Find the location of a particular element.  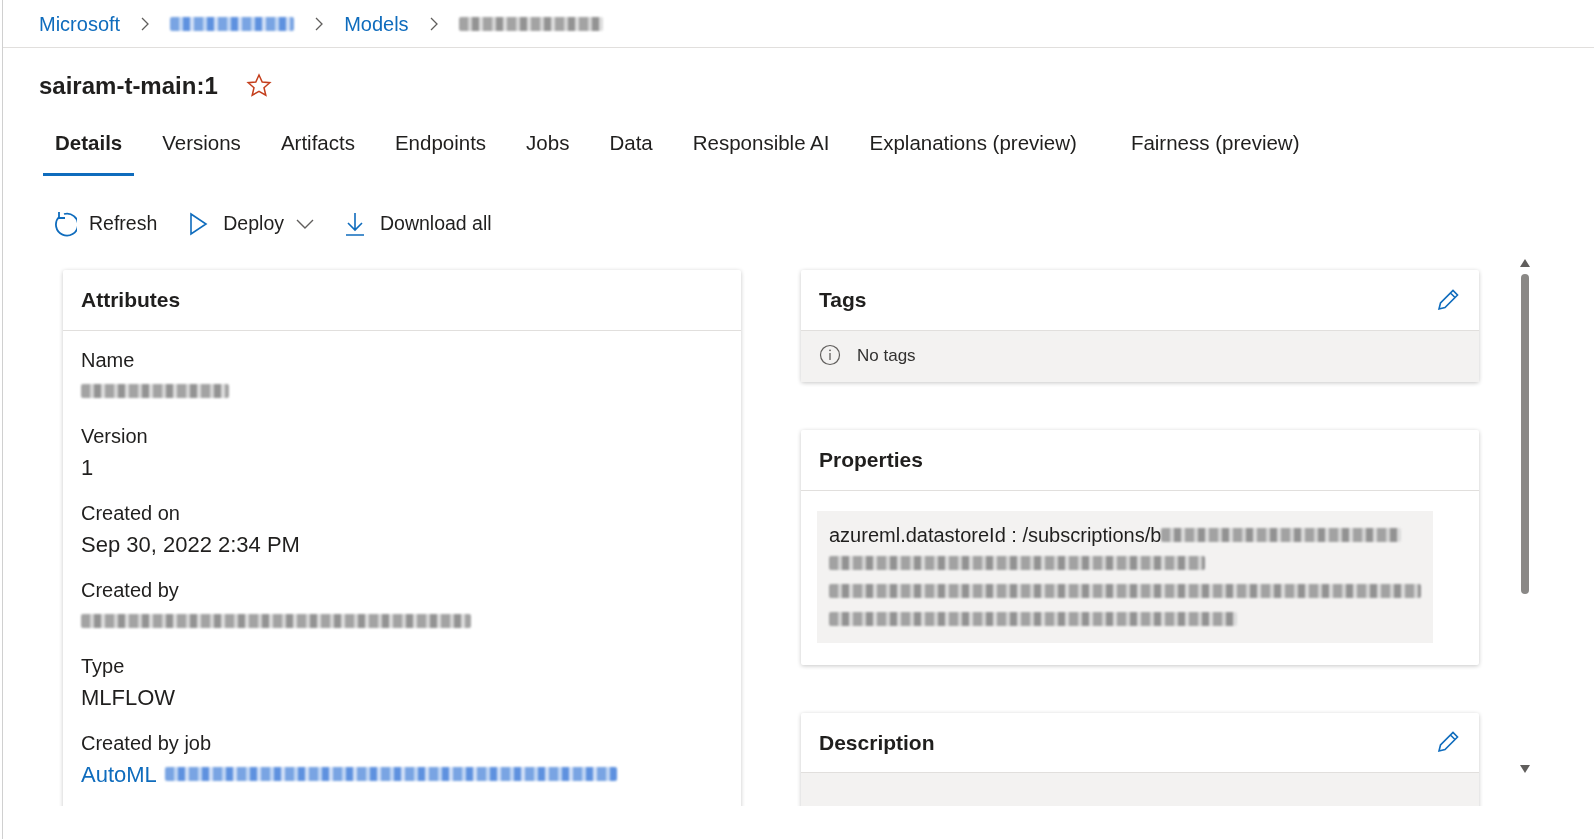

toolbar-button: Deploy is located at coordinates (249, 224).